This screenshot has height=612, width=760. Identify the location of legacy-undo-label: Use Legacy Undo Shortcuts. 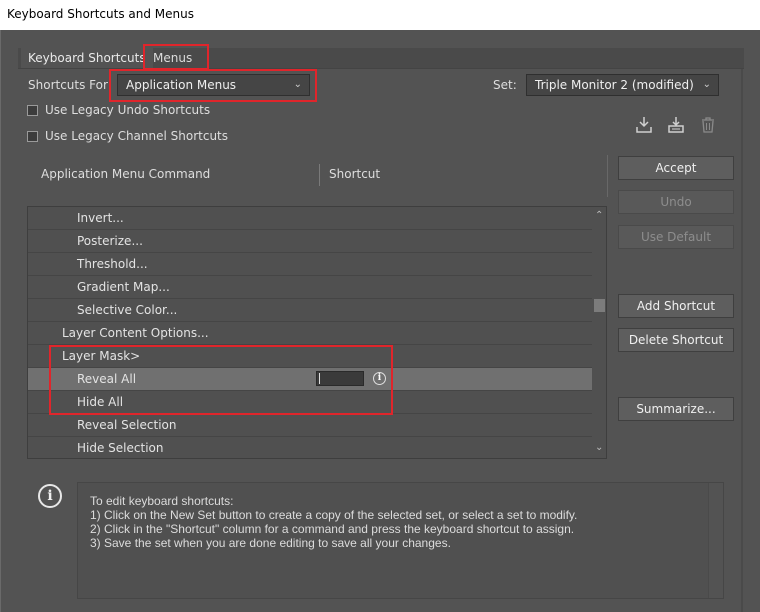
(128, 110).